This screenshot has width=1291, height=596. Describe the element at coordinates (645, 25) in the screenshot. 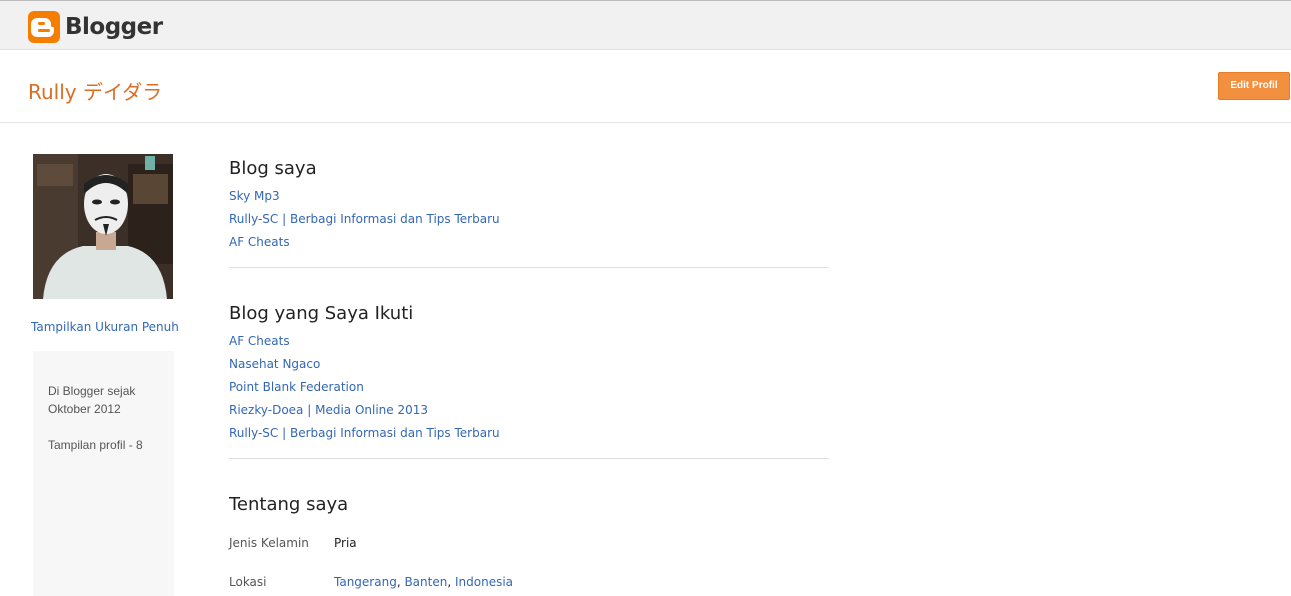

I see `top-bar: Blogger` at that location.